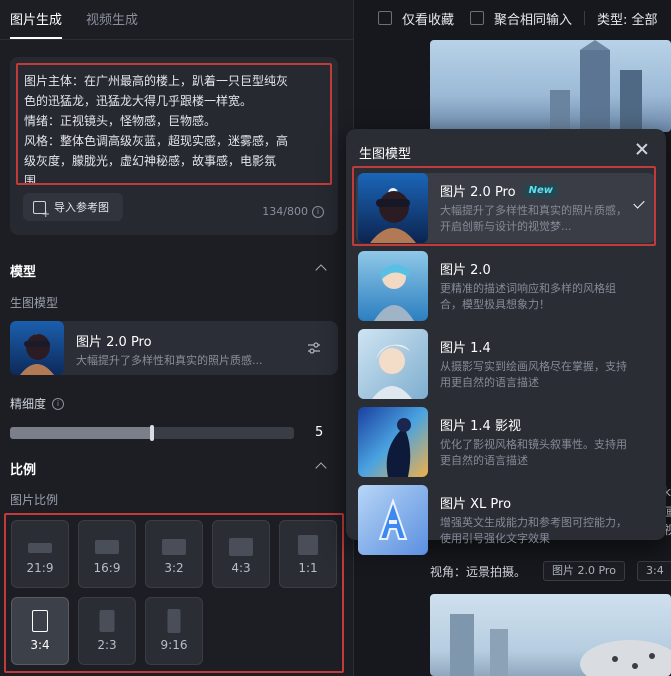 The image size is (671, 676). Describe the element at coordinates (156, 141) in the screenshot. I see `prompt-line: 风格：整体色调高级灰蓝，超现实感，迷雾感，高` at that location.